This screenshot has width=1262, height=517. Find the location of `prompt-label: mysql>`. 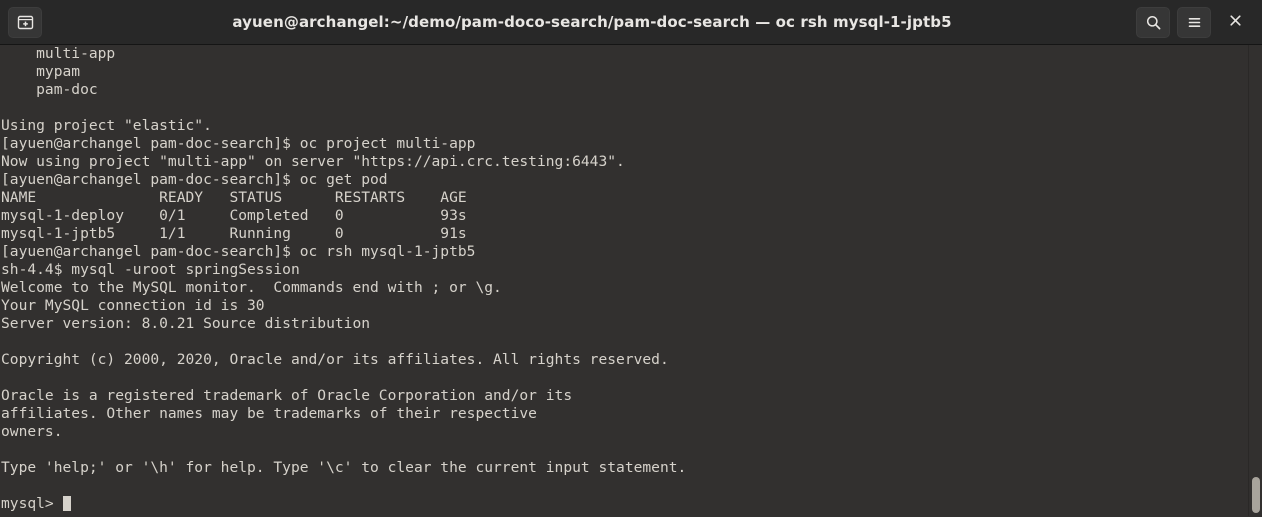

prompt-label: mysql> is located at coordinates (32, 503).